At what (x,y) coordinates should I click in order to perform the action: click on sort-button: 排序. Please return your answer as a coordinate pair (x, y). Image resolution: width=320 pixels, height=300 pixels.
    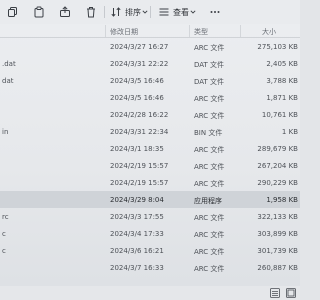
    Looking at the image, I should click on (129, 12).